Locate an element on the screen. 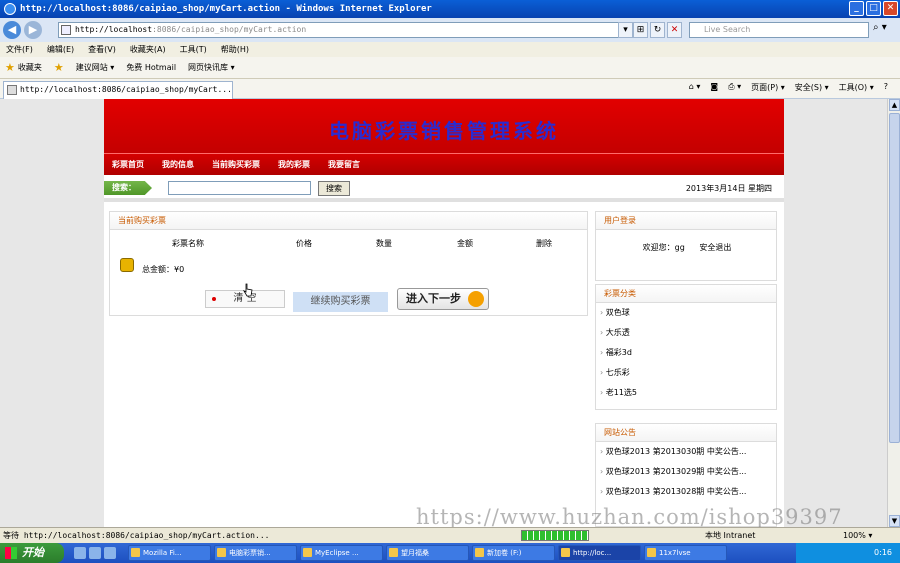  windows-logo-icon is located at coordinates (11, 553).